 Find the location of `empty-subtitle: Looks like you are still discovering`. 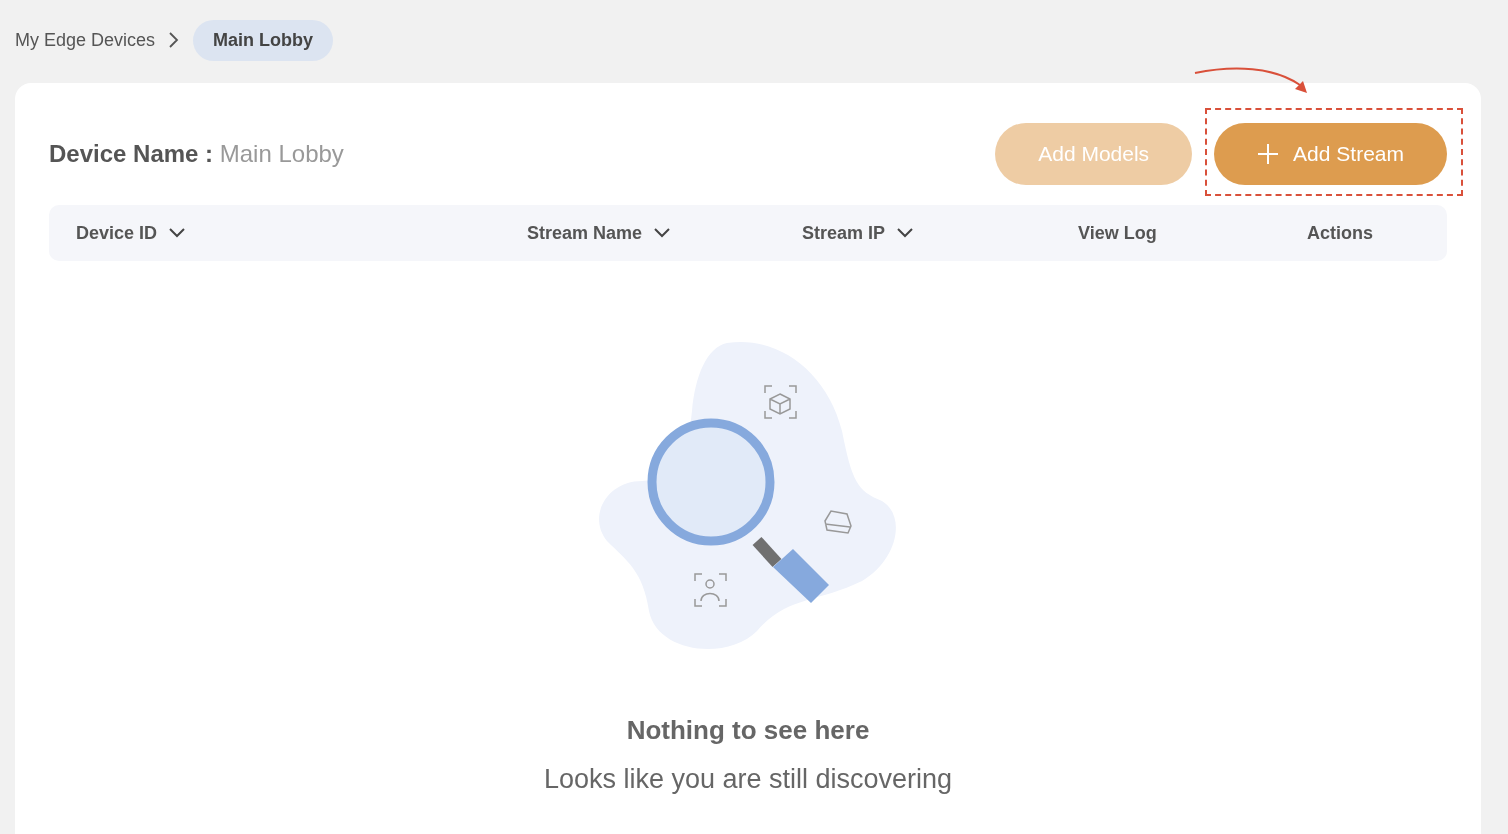

empty-subtitle: Looks like you are still discovering is located at coordinates (748, 779).